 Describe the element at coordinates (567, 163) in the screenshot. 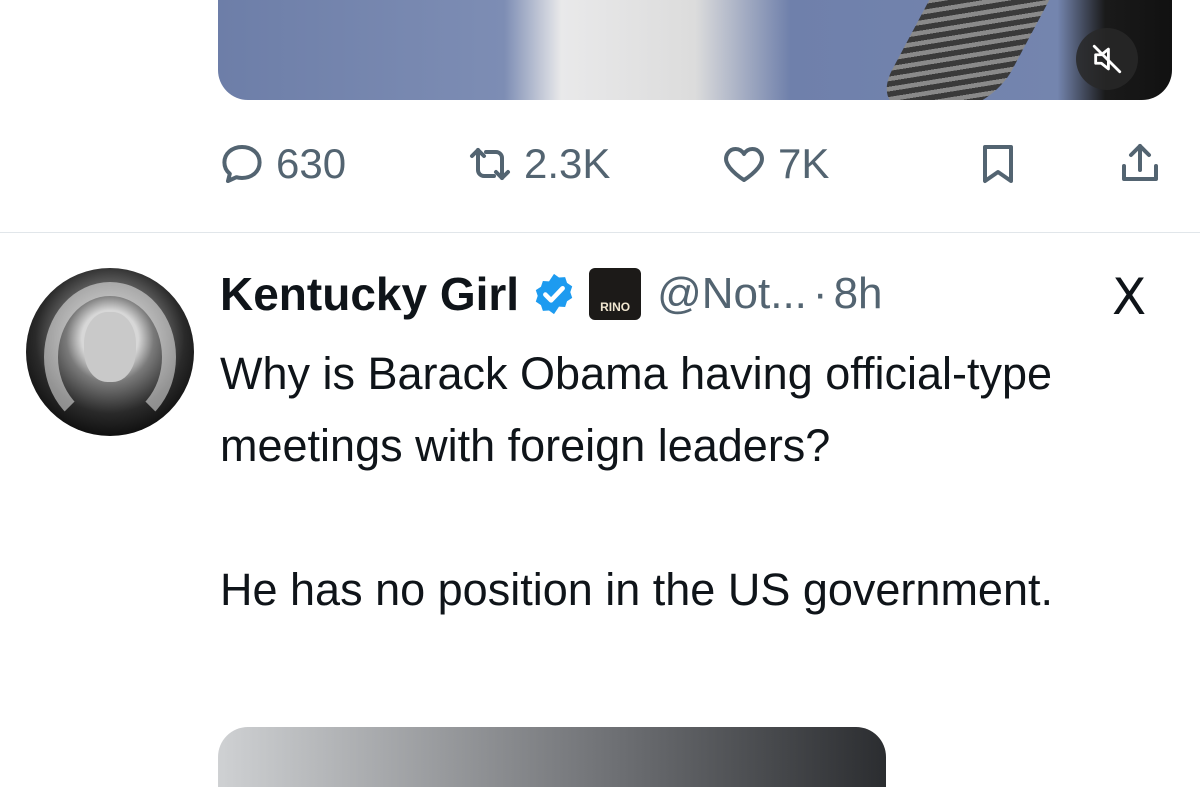

I see `repost-count: 2.3K` at that location.